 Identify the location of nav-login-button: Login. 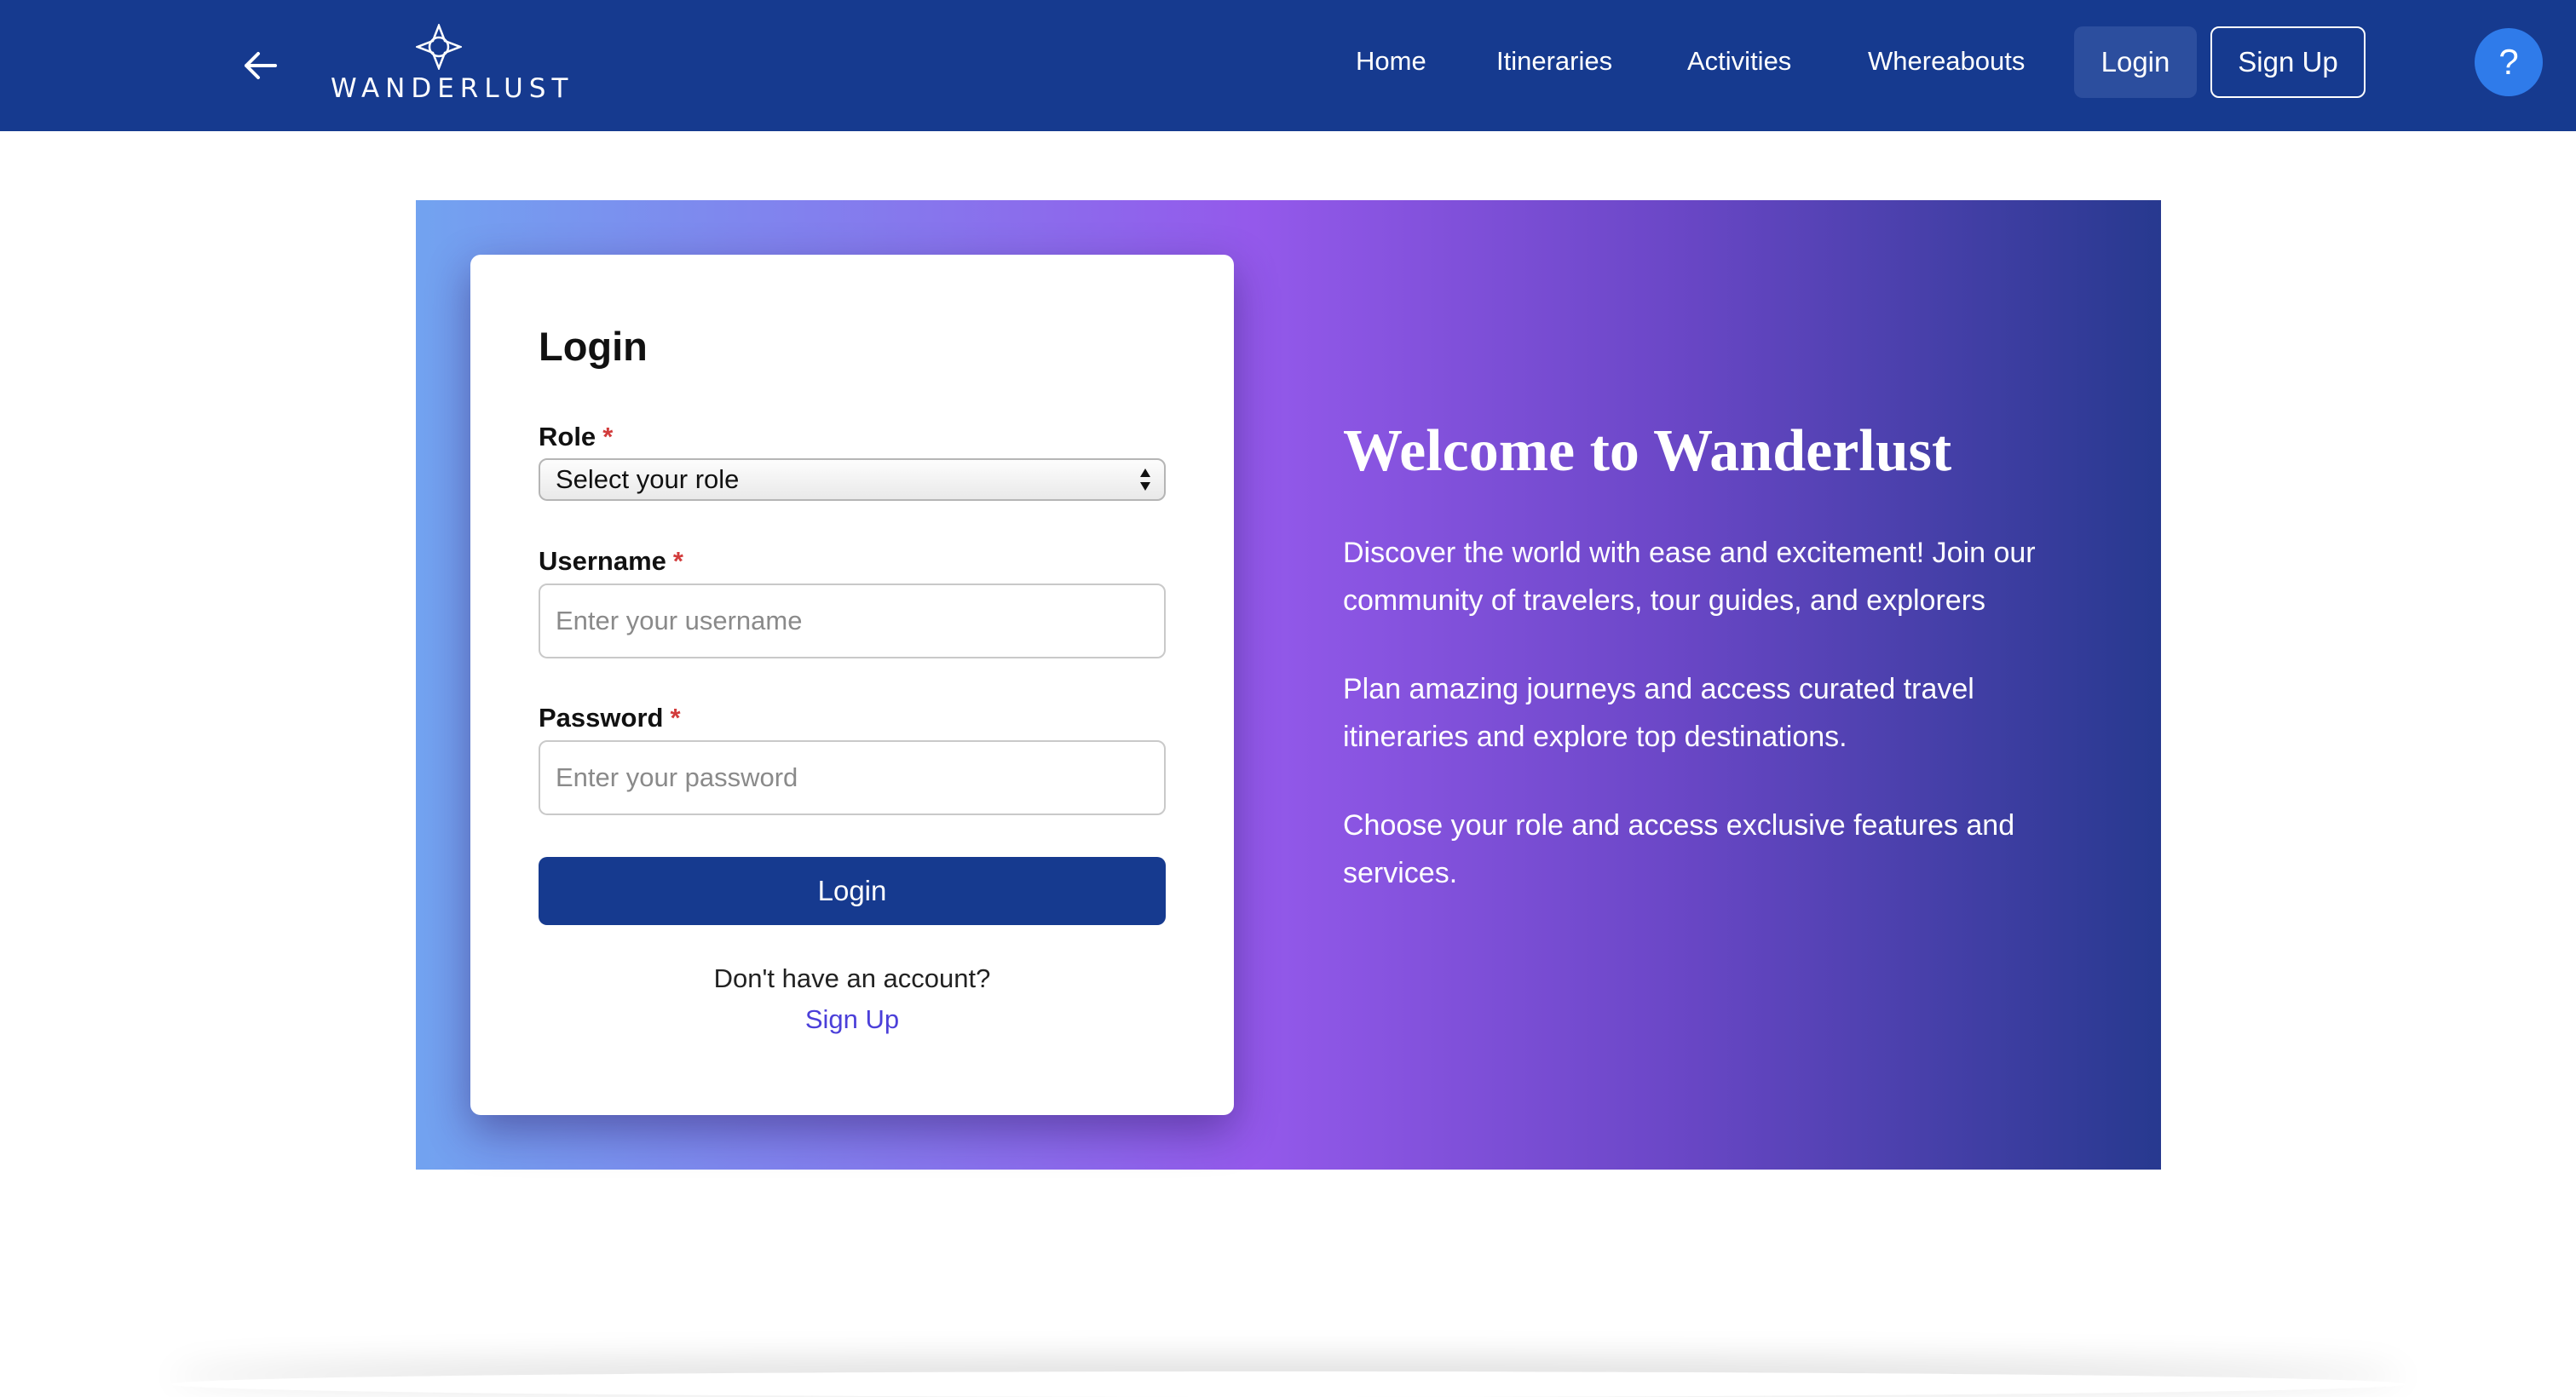
(2135, 62).